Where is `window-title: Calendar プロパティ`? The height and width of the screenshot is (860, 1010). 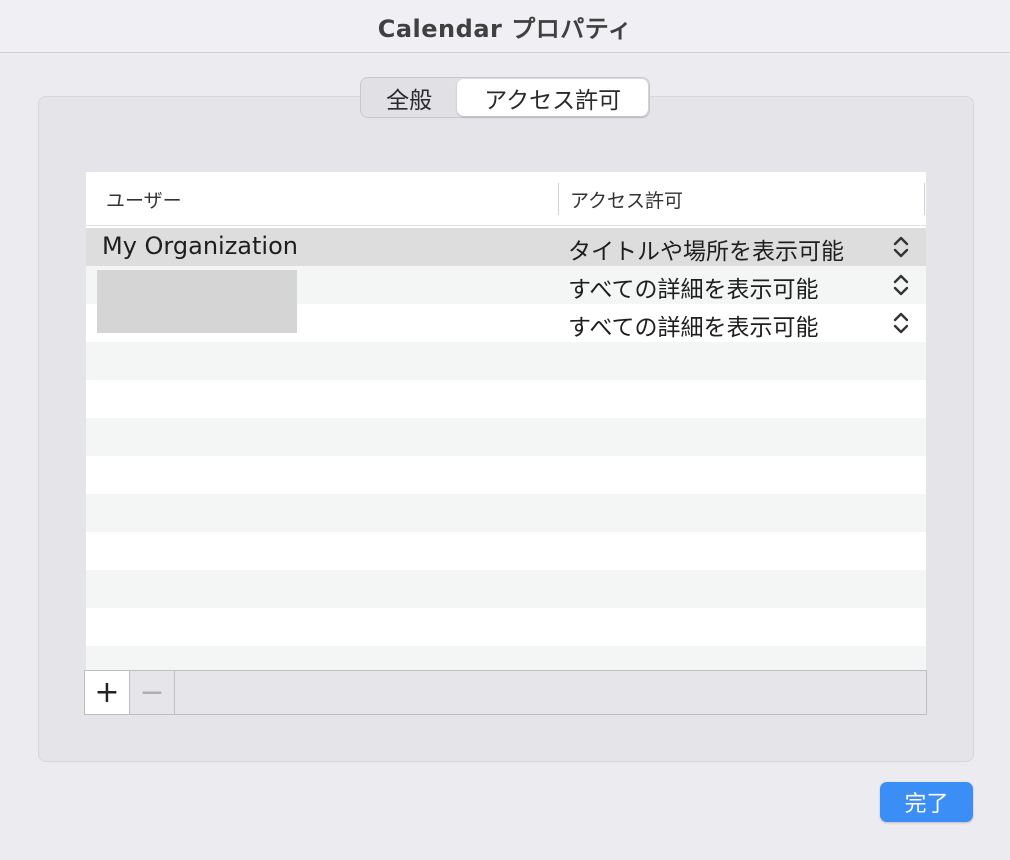 window-title: Calendar プロパティ is located at coordinates (505, 28).